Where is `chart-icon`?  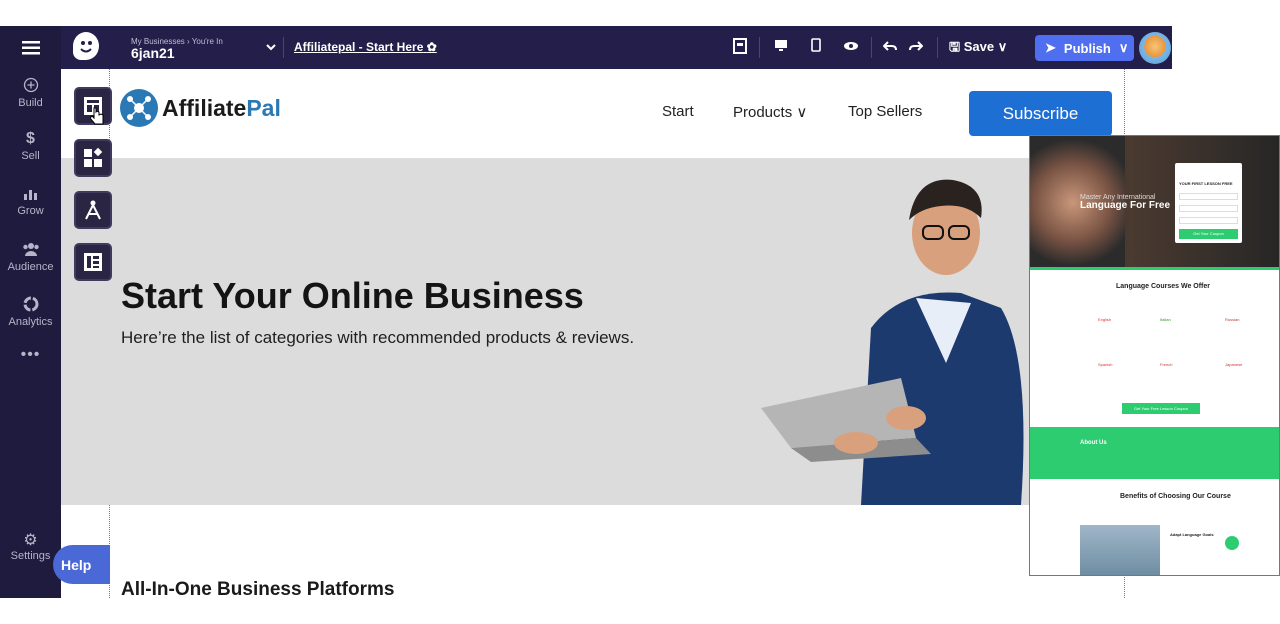
chart-icon is located at coordinates (30, 195).